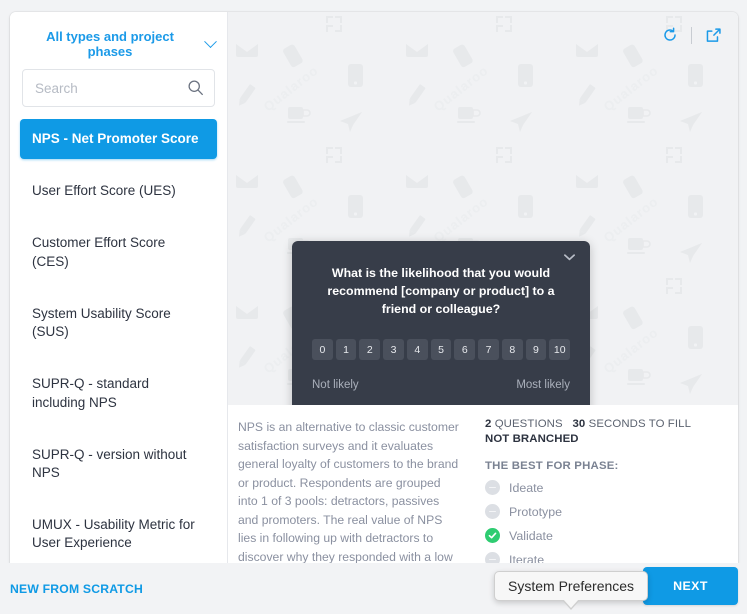 Image resolution: width=747 pixels, height=614 pixels. Describe the element at coordinates (322, 349) in the screenshot. I see `nps-scale-button: 0` at that location.